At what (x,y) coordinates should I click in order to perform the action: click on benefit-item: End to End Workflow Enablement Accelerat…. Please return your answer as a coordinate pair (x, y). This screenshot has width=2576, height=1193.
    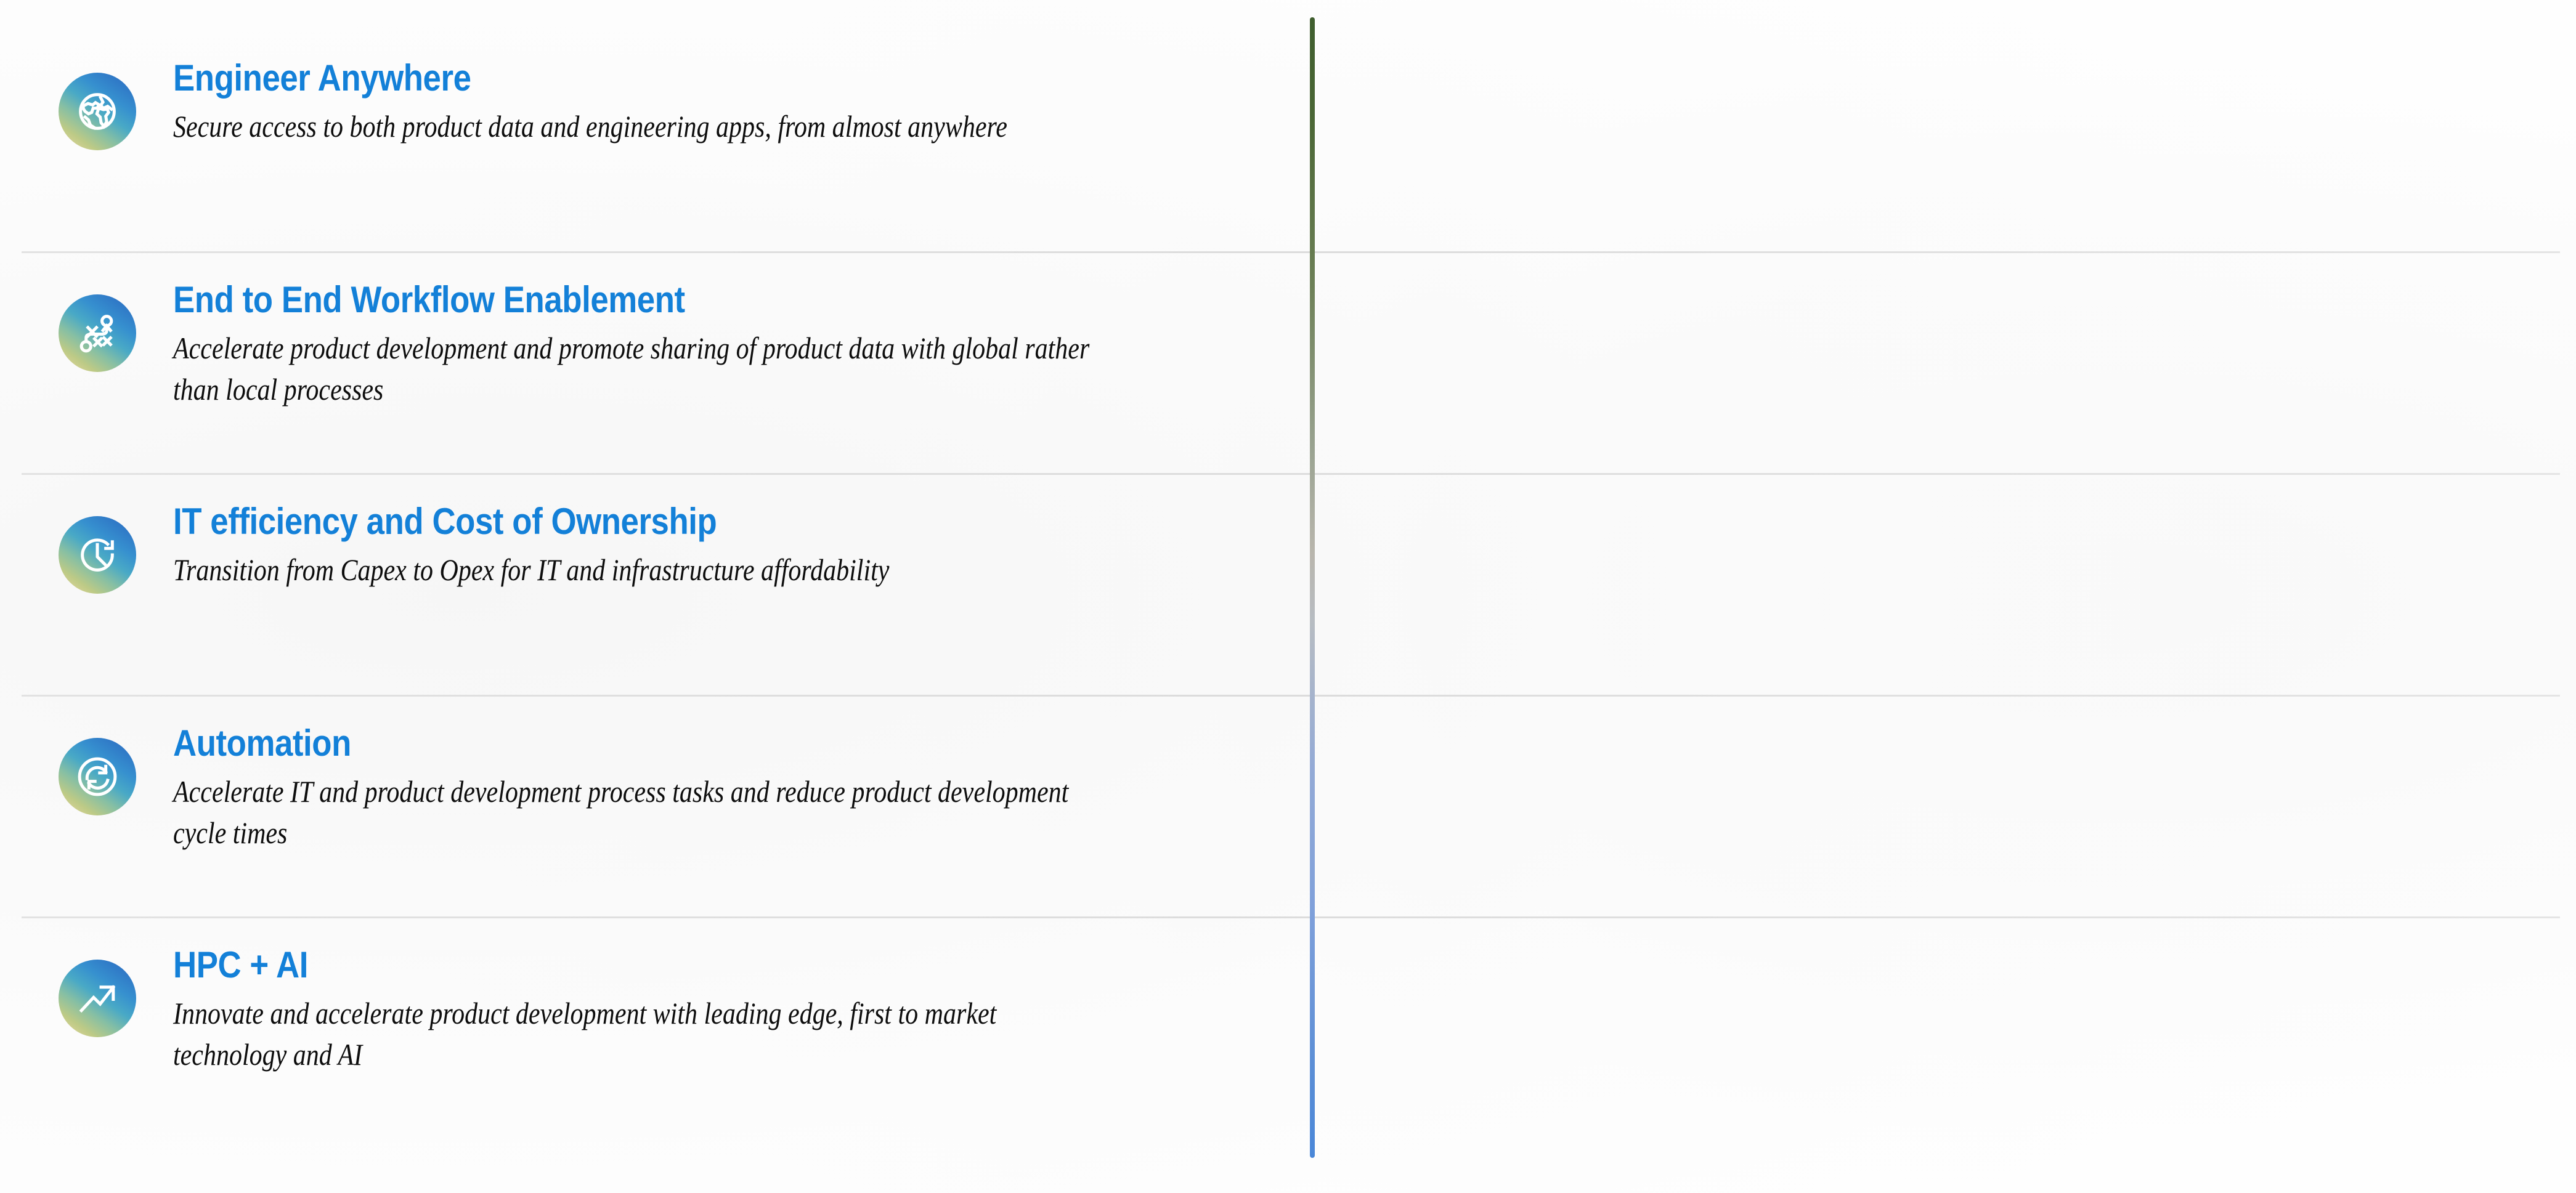
    Looking at the image, I should click on (662, 345).